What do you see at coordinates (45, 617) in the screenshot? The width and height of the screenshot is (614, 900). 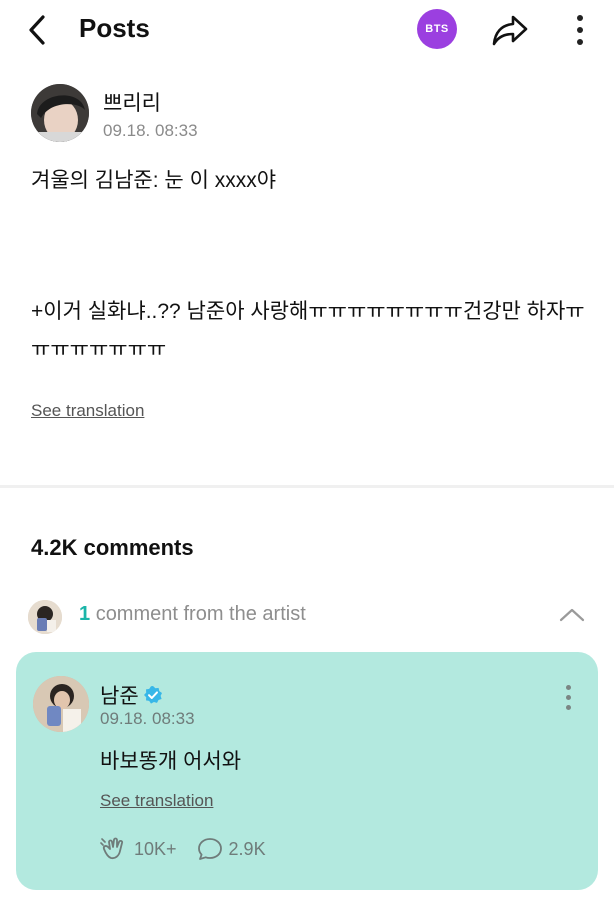 I see `artist-mini-avatar` at bounding box center [45, 617].